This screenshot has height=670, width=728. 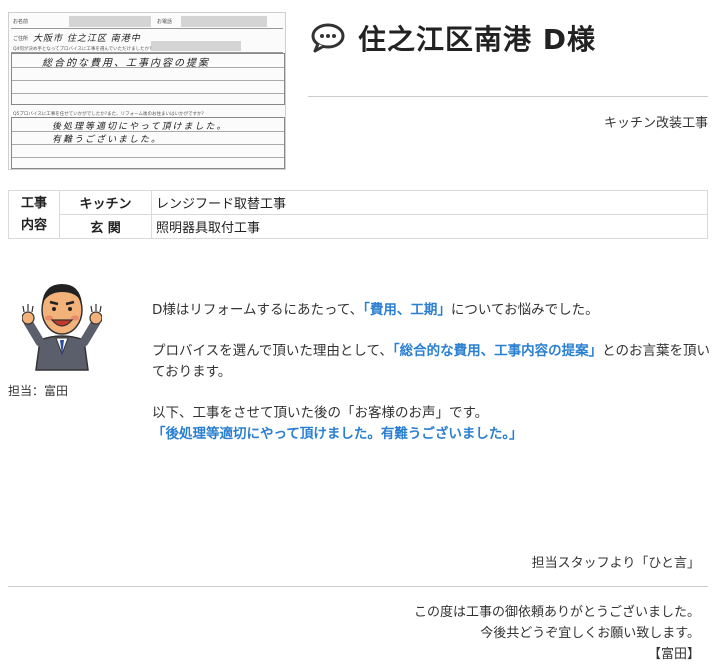 I want to click on work-content-header: 工事 内容, so click(x=34, y=214).